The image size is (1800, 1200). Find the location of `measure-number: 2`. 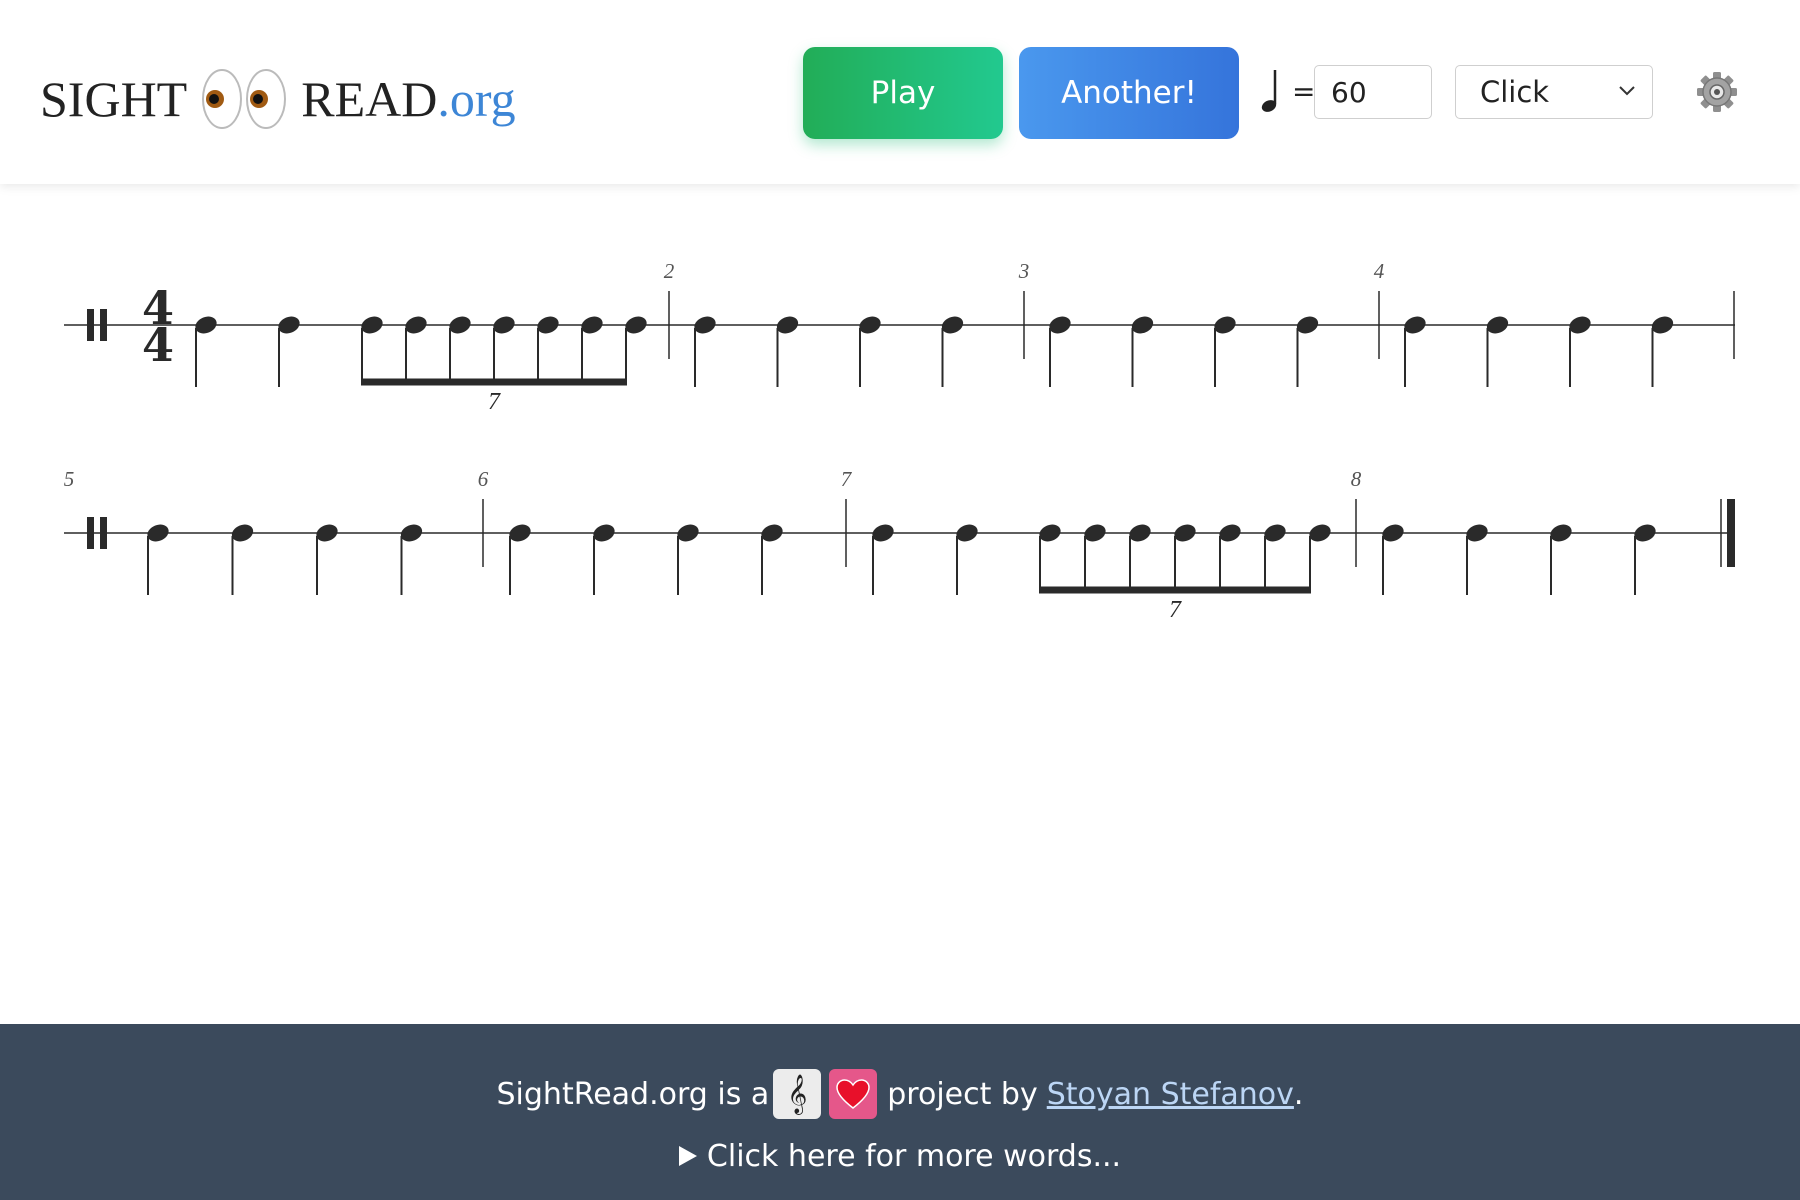

measure-number: 2 is located at coordinates (669, 271).